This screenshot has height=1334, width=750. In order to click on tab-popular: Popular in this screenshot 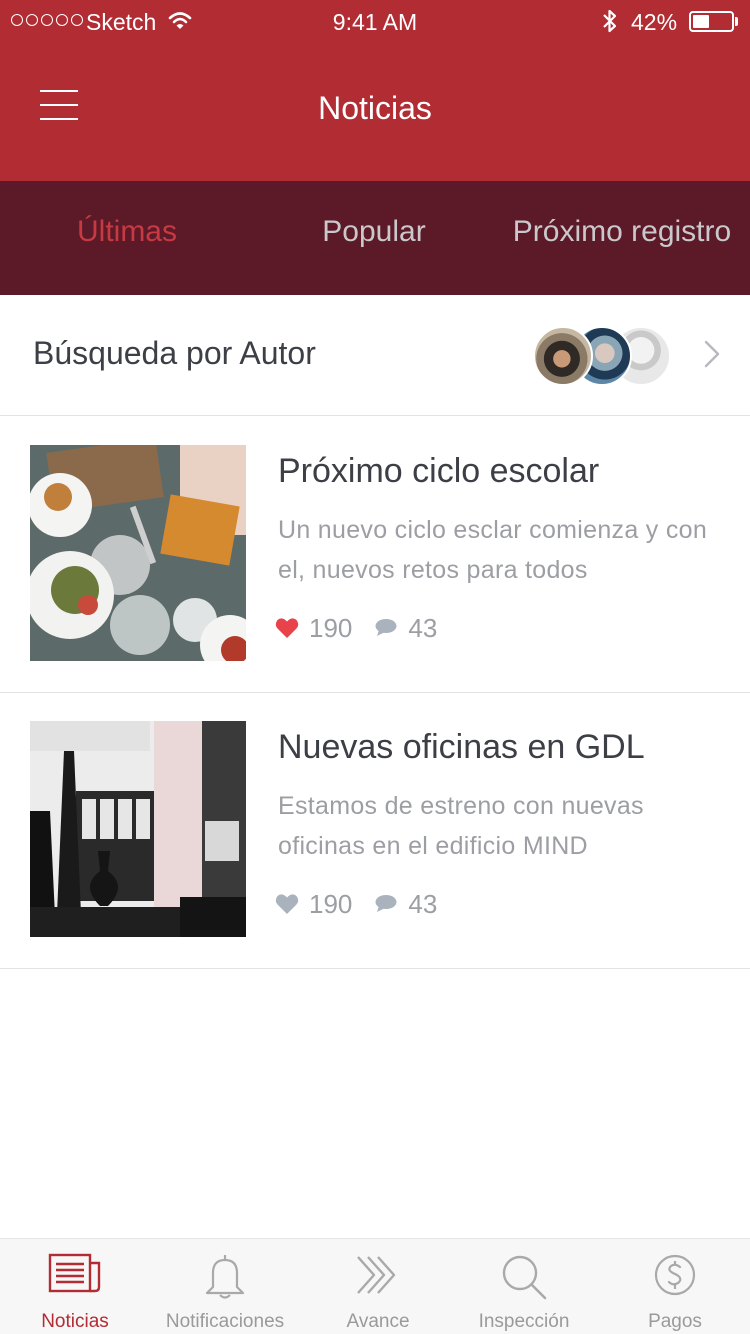, I will do `click(374, 232)`.